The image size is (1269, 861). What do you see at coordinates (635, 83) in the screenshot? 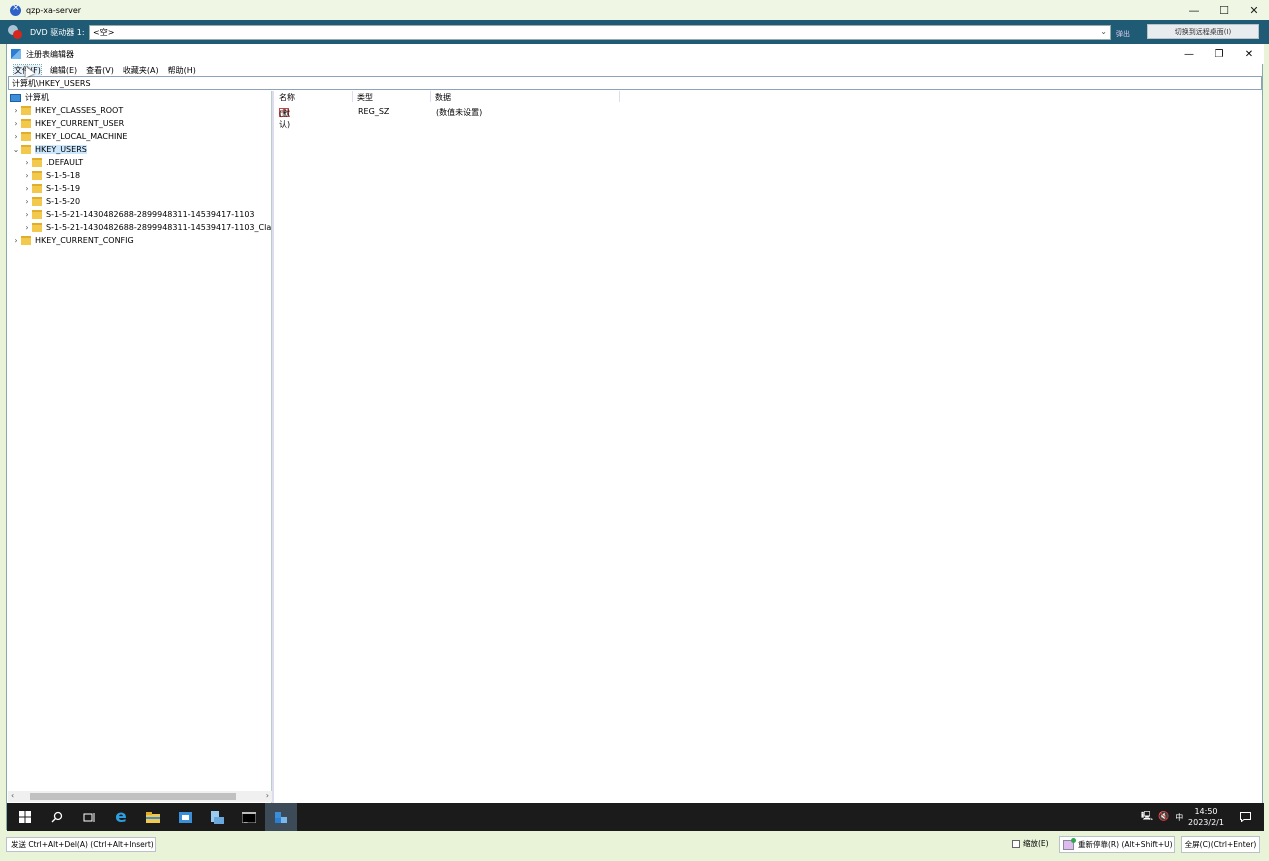
I see `address-bar: 计算机\HKEY_USERS` at bounding box center [635, 83].